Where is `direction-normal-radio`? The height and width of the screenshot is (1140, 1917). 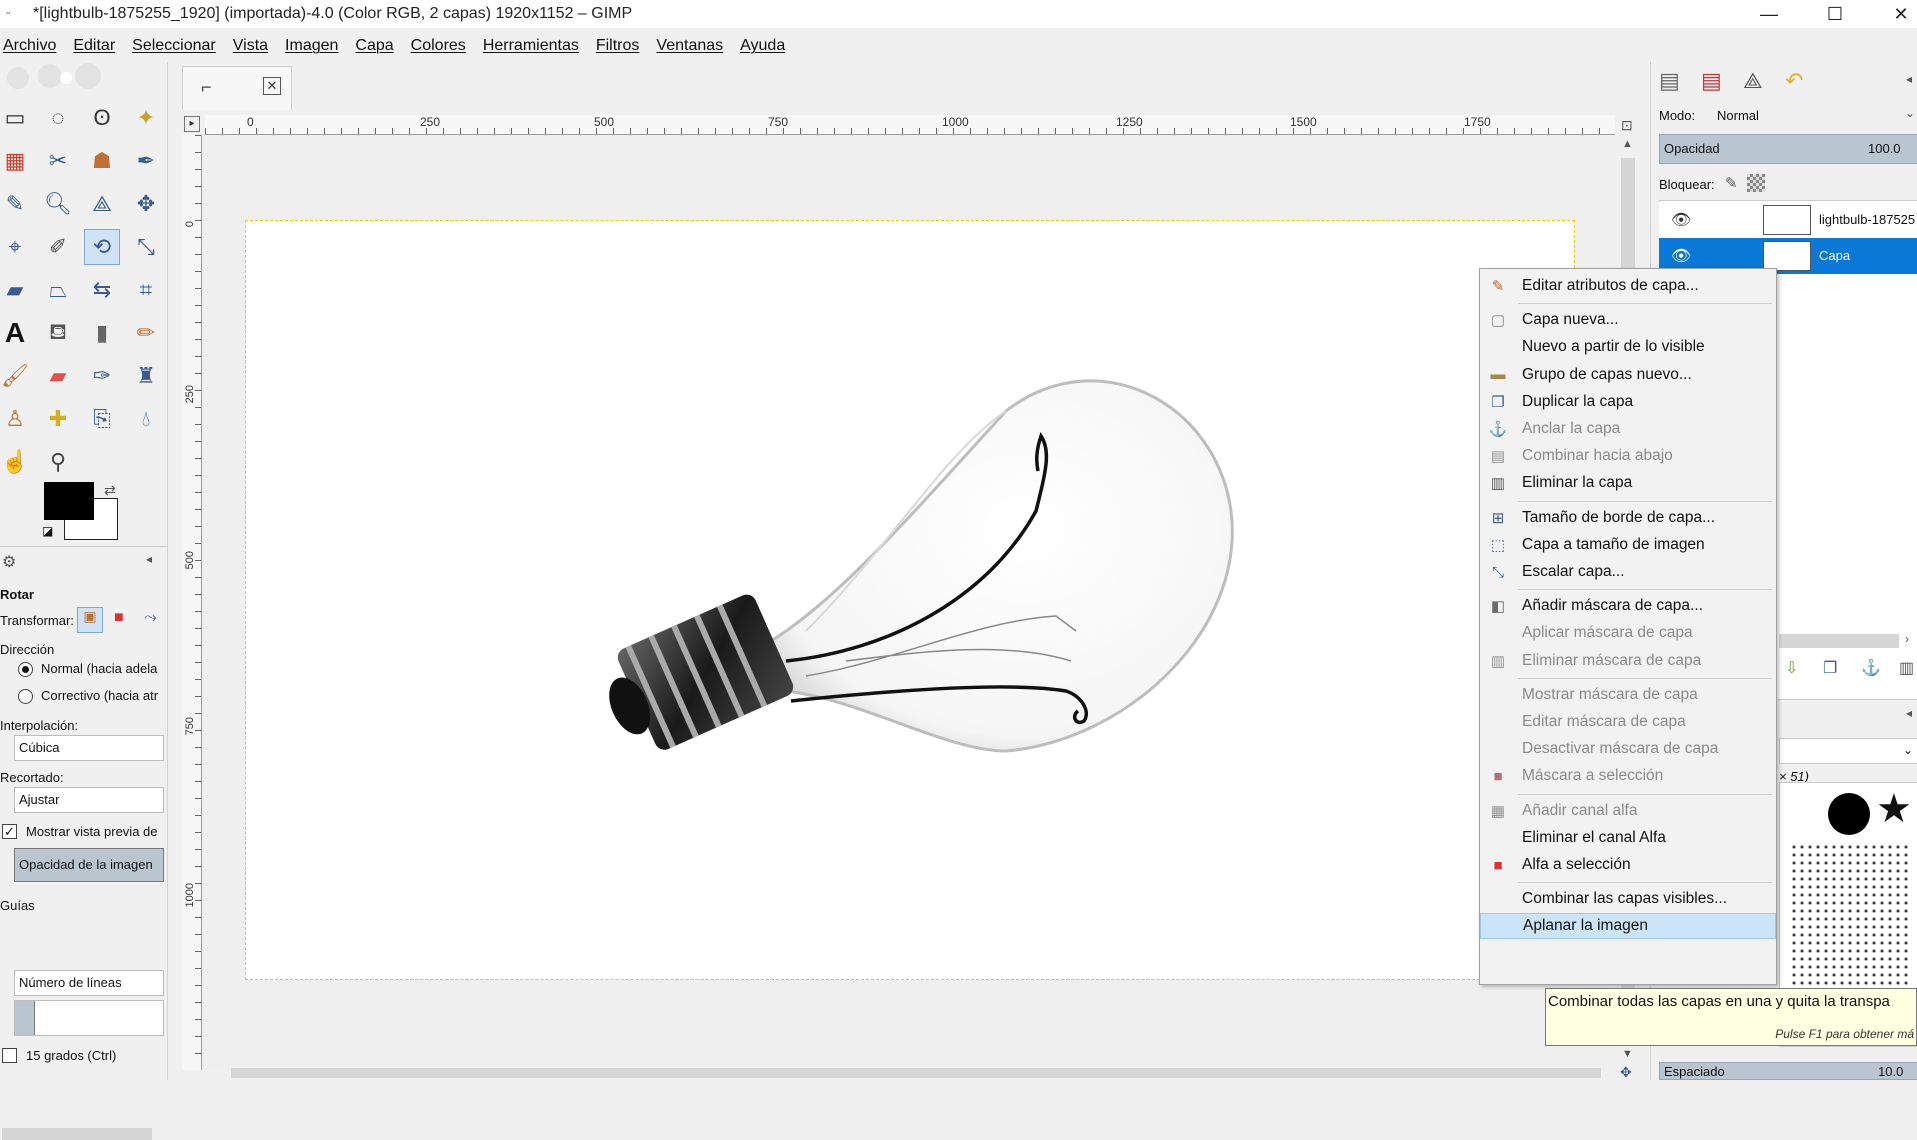
direction-normal-radio is located at coordinates (25, 669).